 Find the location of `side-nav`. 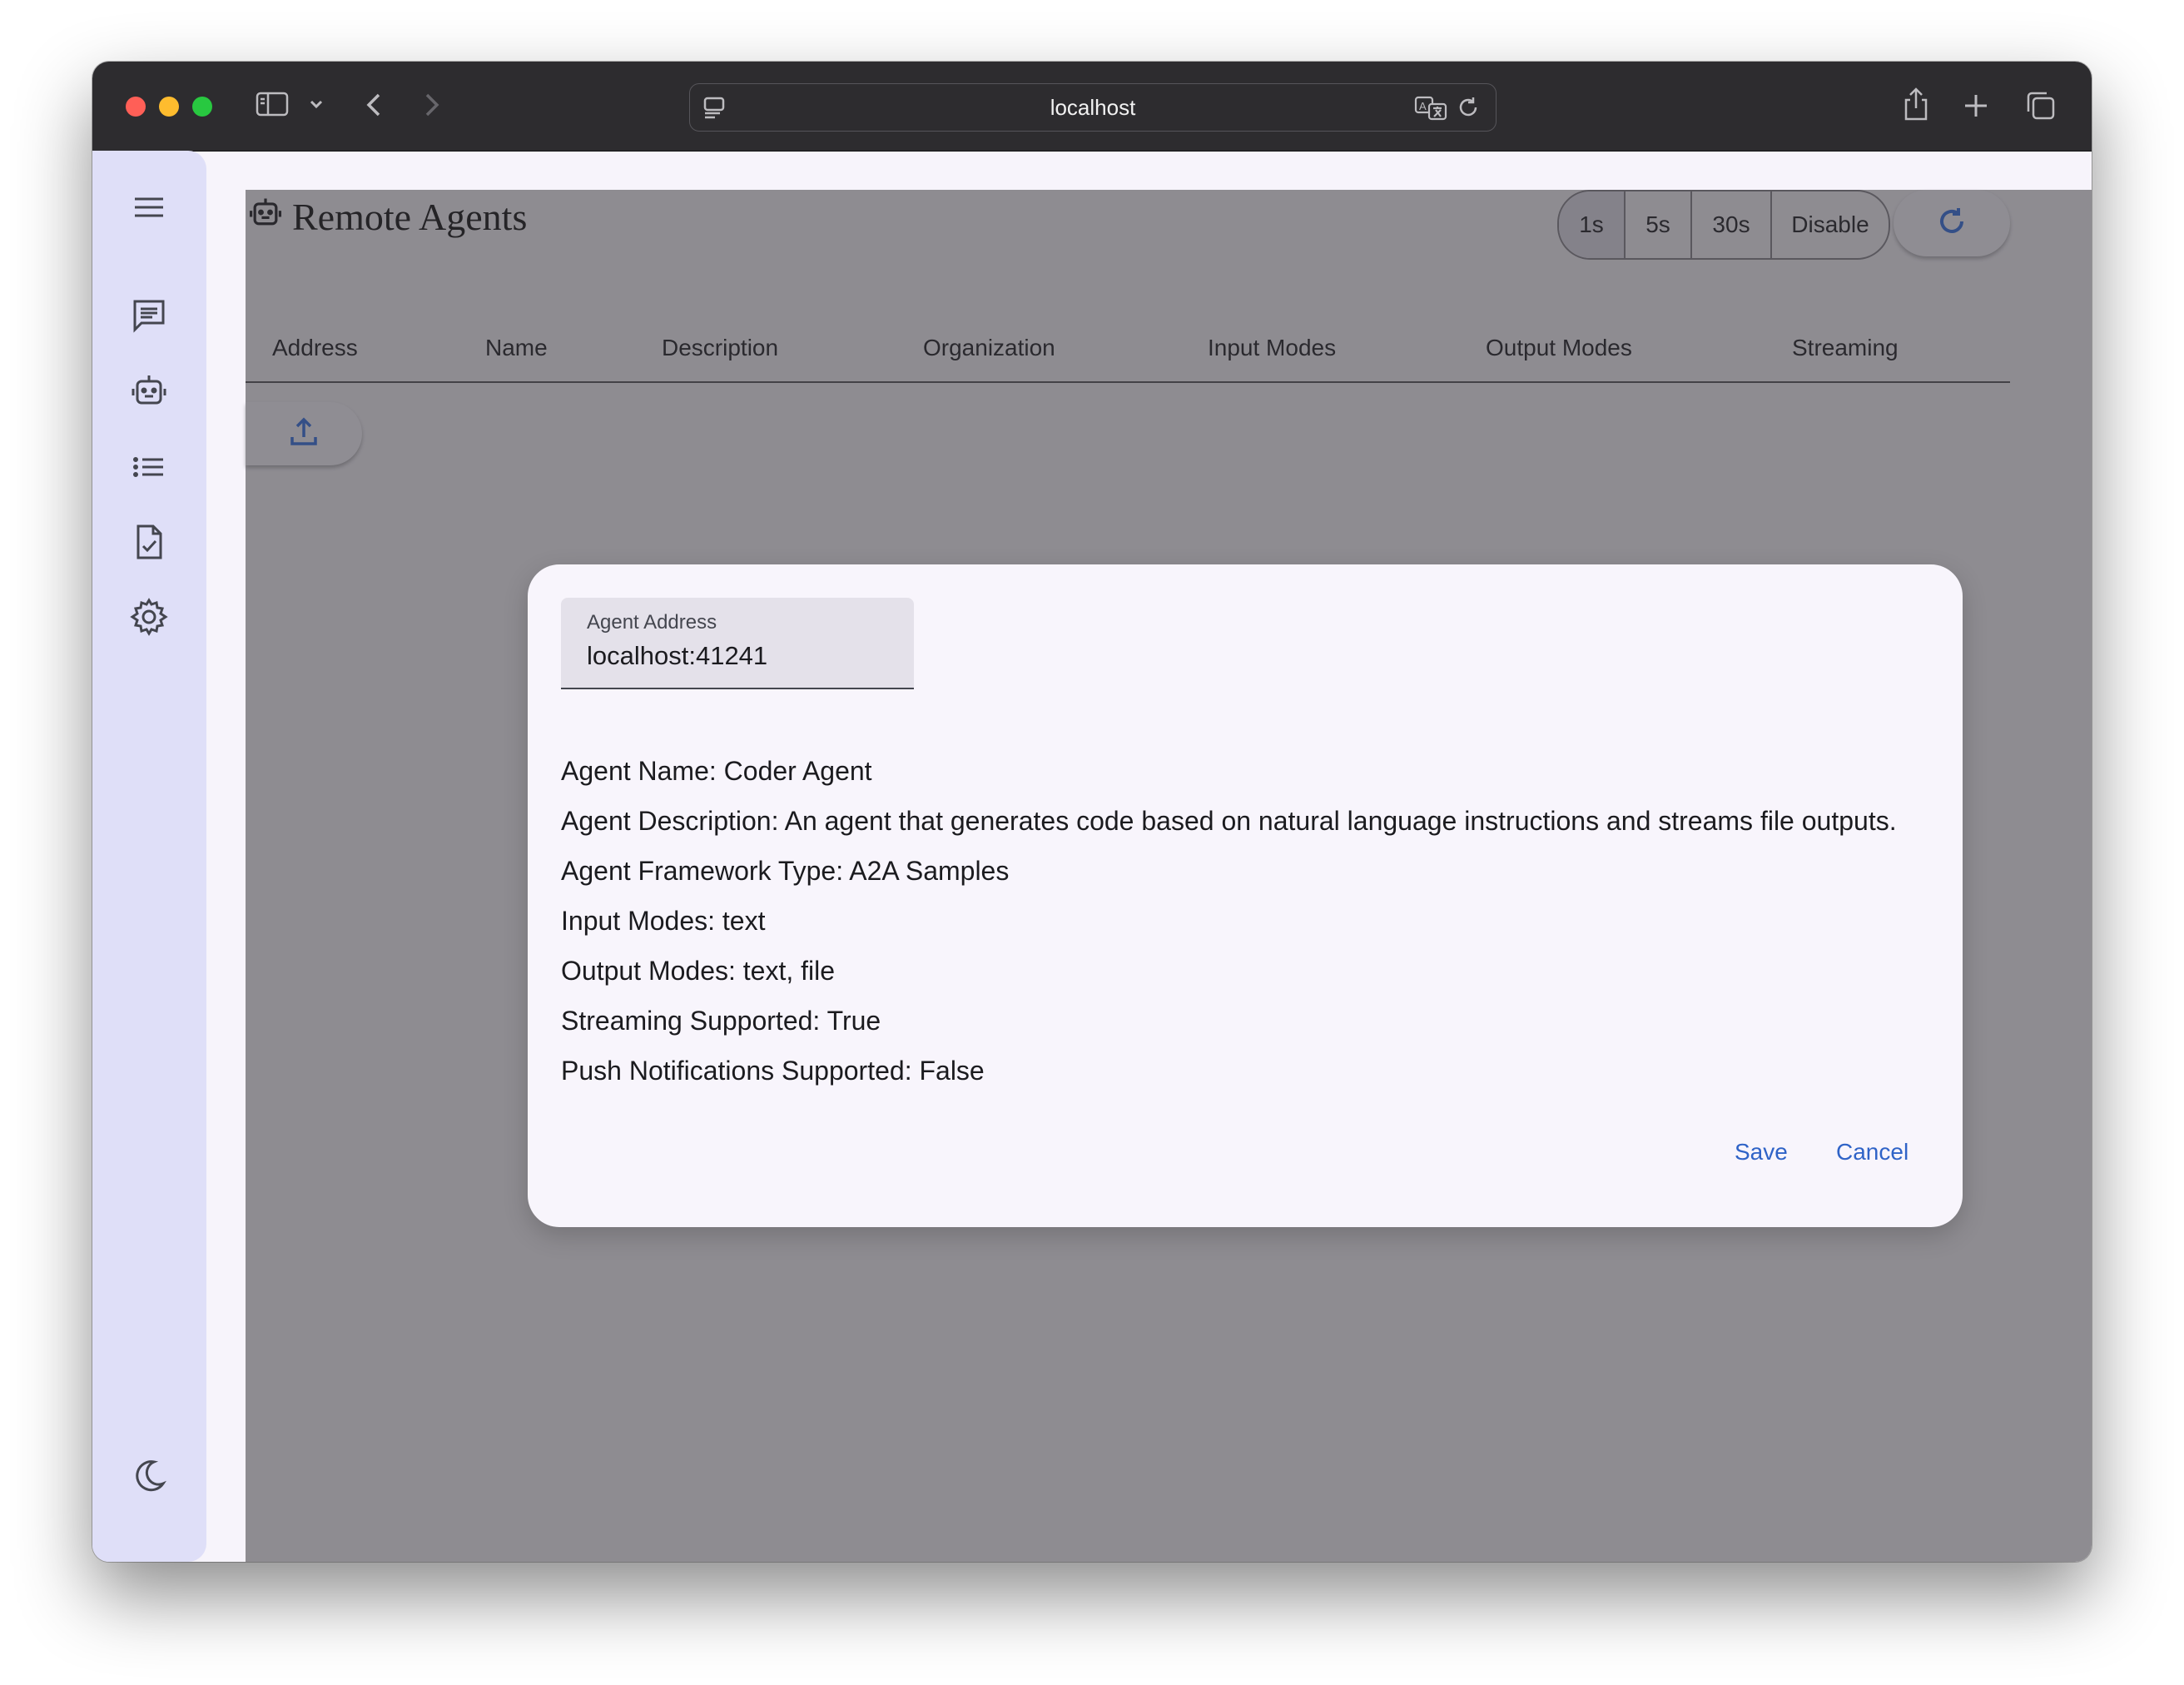

side-nav is located at coordinates (149, 857).